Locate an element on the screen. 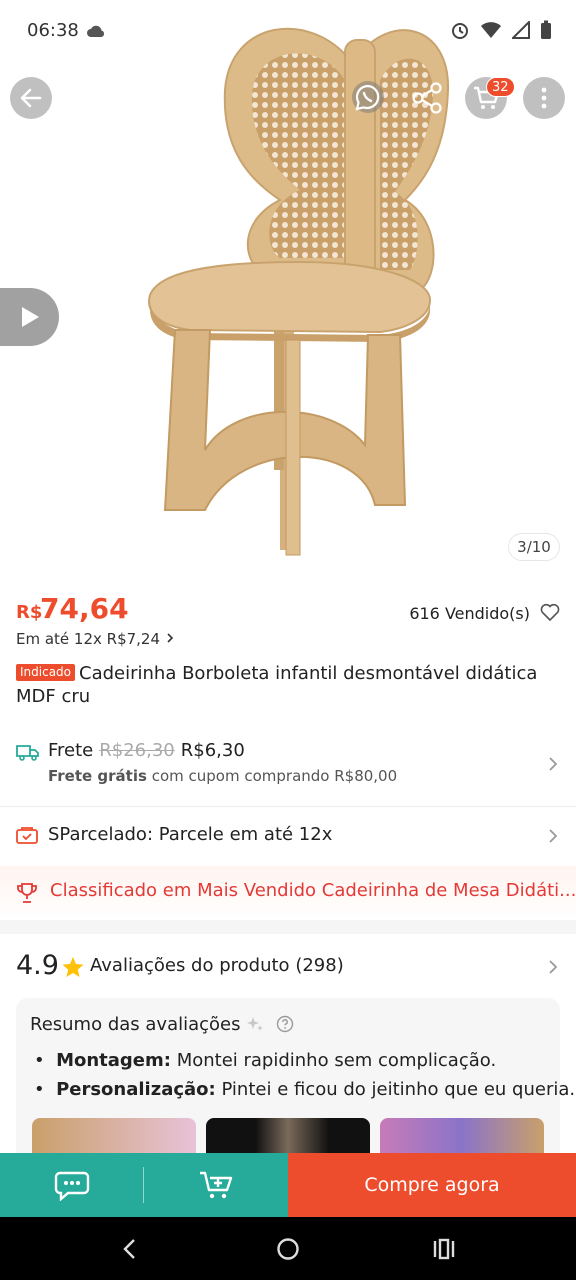 Image resolution: width=576 pixels, height=1280 pixels. wifi-icon is located at coordinates (491, 30).